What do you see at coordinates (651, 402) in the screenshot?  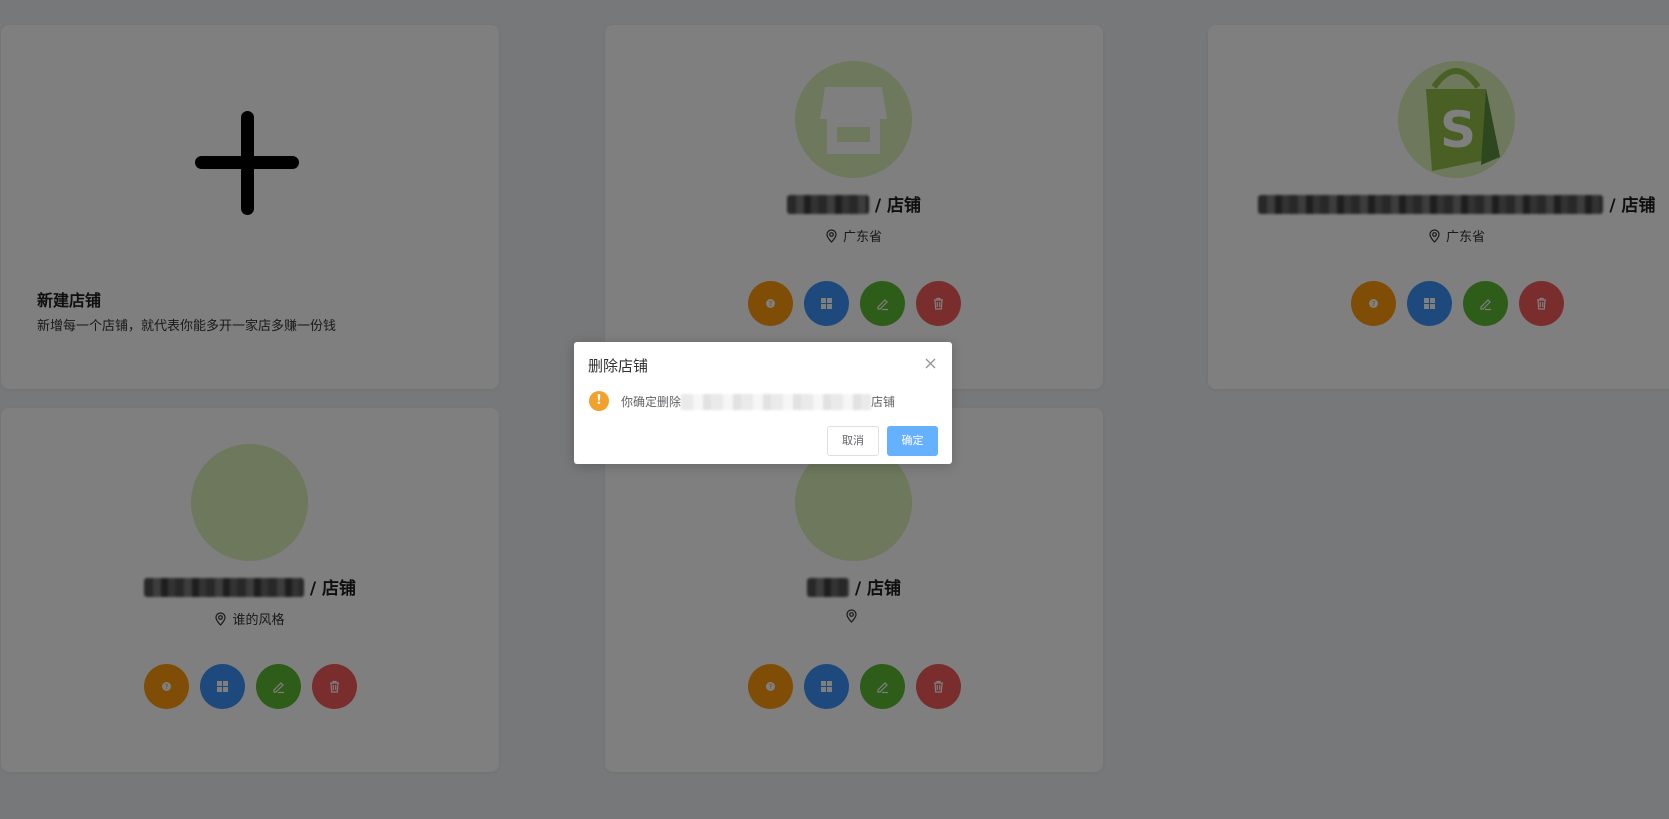 I see `dialog-message-prefix: 你确定删除` at bounding box center [651, 402].